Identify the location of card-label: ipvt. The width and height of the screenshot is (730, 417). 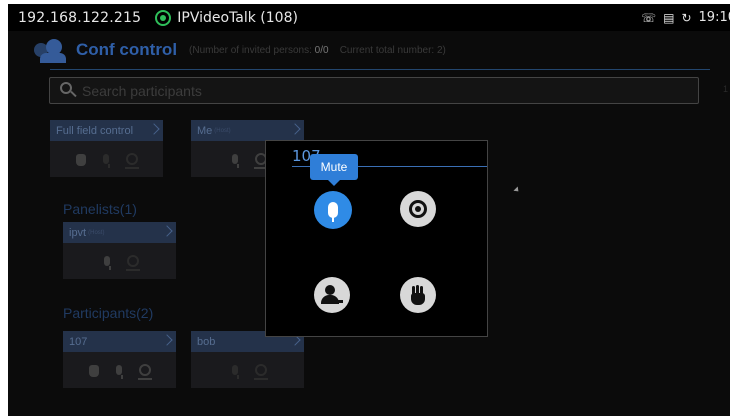
(78, 232).